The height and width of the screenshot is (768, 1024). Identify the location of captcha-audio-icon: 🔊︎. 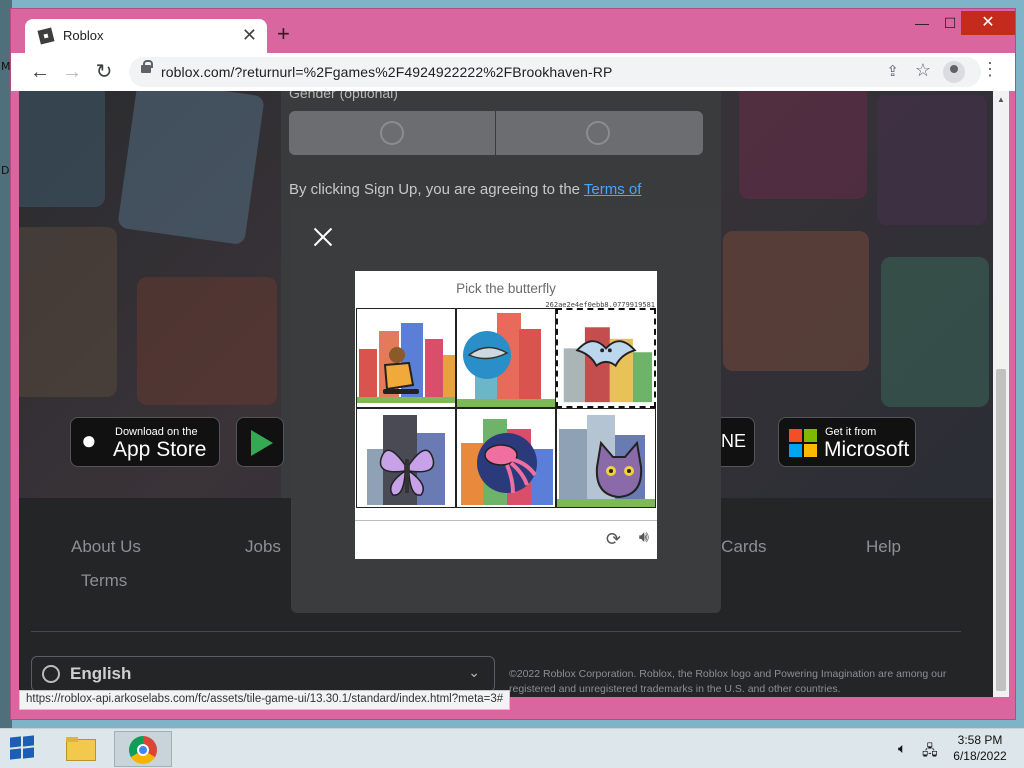
(644, 538).